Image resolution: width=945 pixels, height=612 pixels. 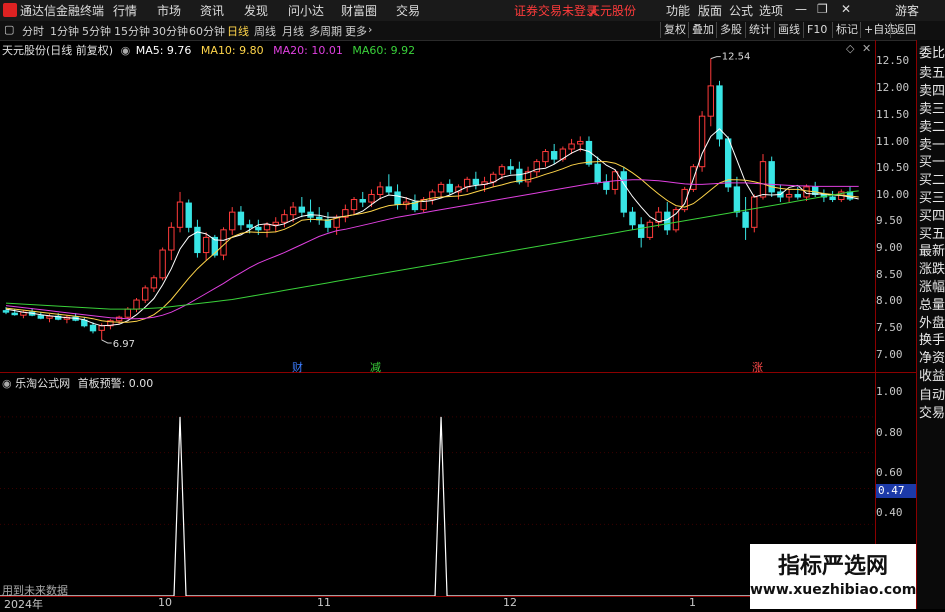 What do you see at coordinates (889, 472) in the screenshot?
I see `sub-y-tick: 0.60` at bounding box center [889, 472].